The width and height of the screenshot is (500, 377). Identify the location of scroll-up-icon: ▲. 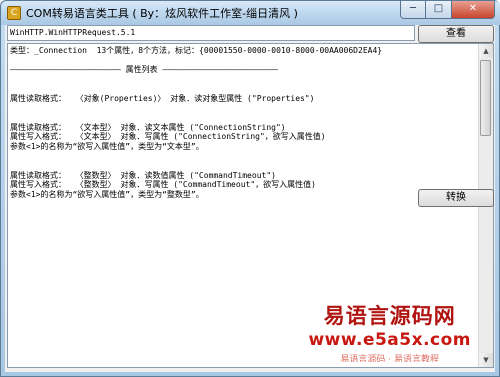
(486, 51).